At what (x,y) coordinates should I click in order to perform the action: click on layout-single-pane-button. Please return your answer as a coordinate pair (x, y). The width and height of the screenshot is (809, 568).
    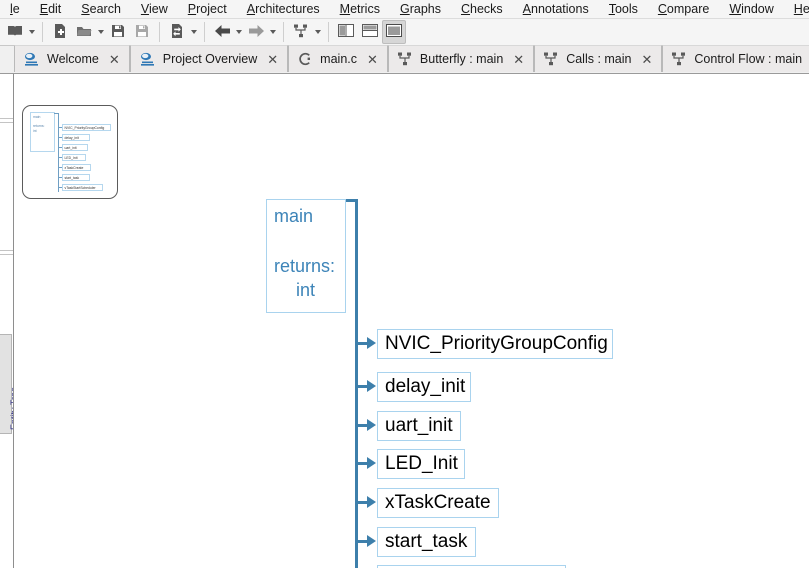
    Looking at the image, I should click on (394, 32).